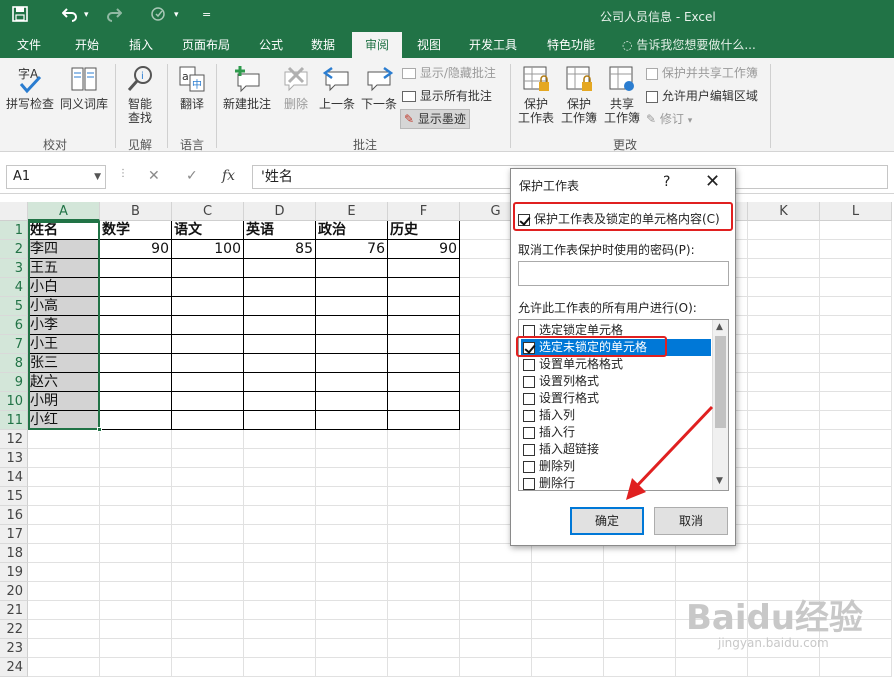  What do you see at coordinates (775, 624) in the screenshot?
I see `baidu-watermark: Baidu经验 jingyan.baidu.com` at bounding box center [775, 624].